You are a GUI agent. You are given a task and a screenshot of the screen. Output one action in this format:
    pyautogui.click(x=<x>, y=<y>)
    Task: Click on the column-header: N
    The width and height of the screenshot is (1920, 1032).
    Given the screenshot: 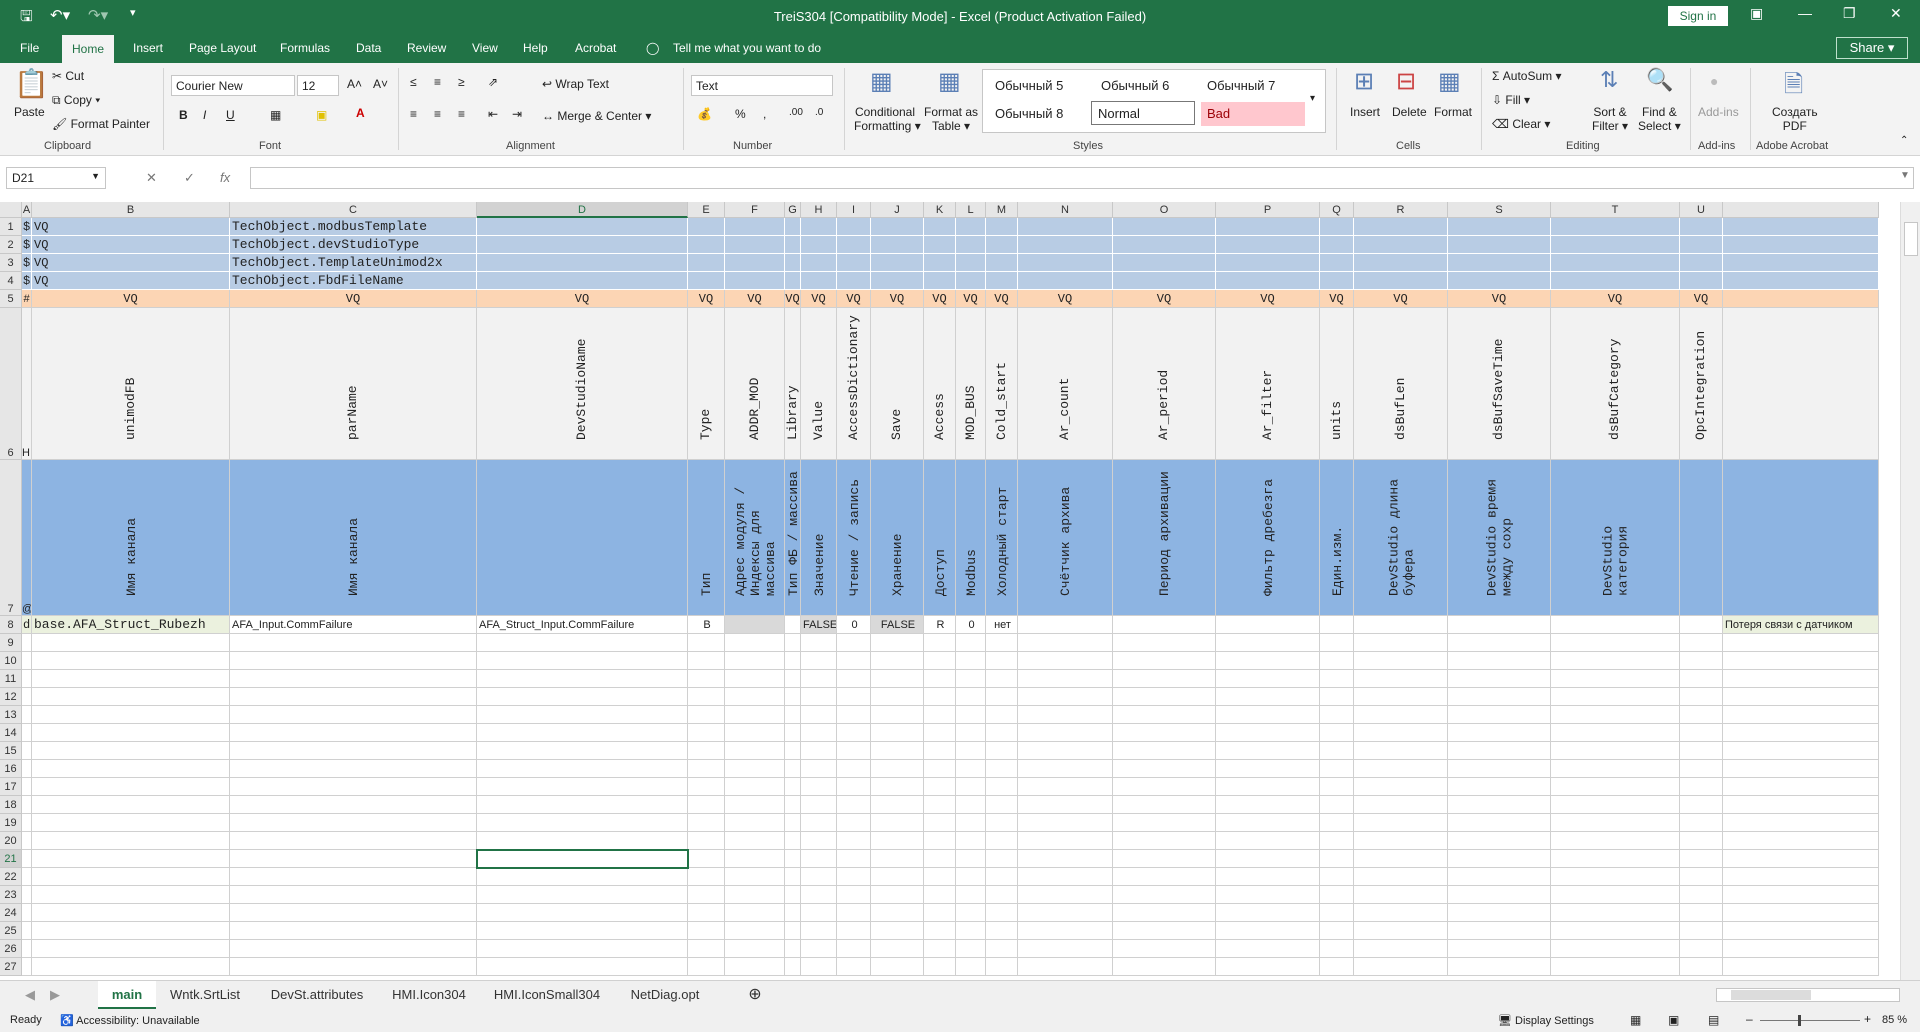 What is the action you would take?
    pyautogui.click(x=1065, y=210)
    